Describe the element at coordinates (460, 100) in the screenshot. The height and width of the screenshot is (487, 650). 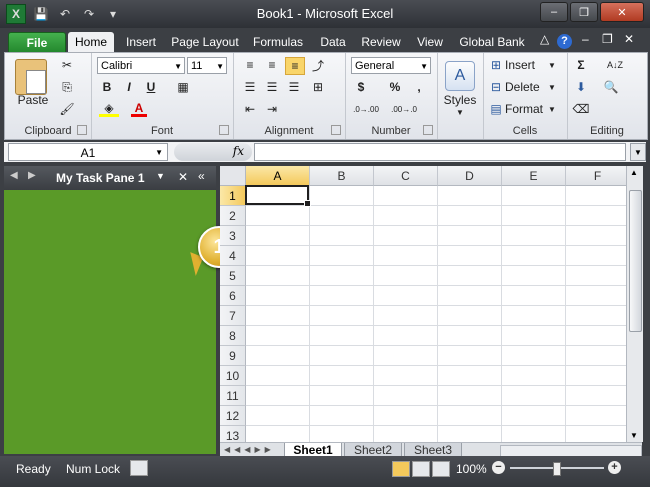
I see `styles-button: Styles` at that location.